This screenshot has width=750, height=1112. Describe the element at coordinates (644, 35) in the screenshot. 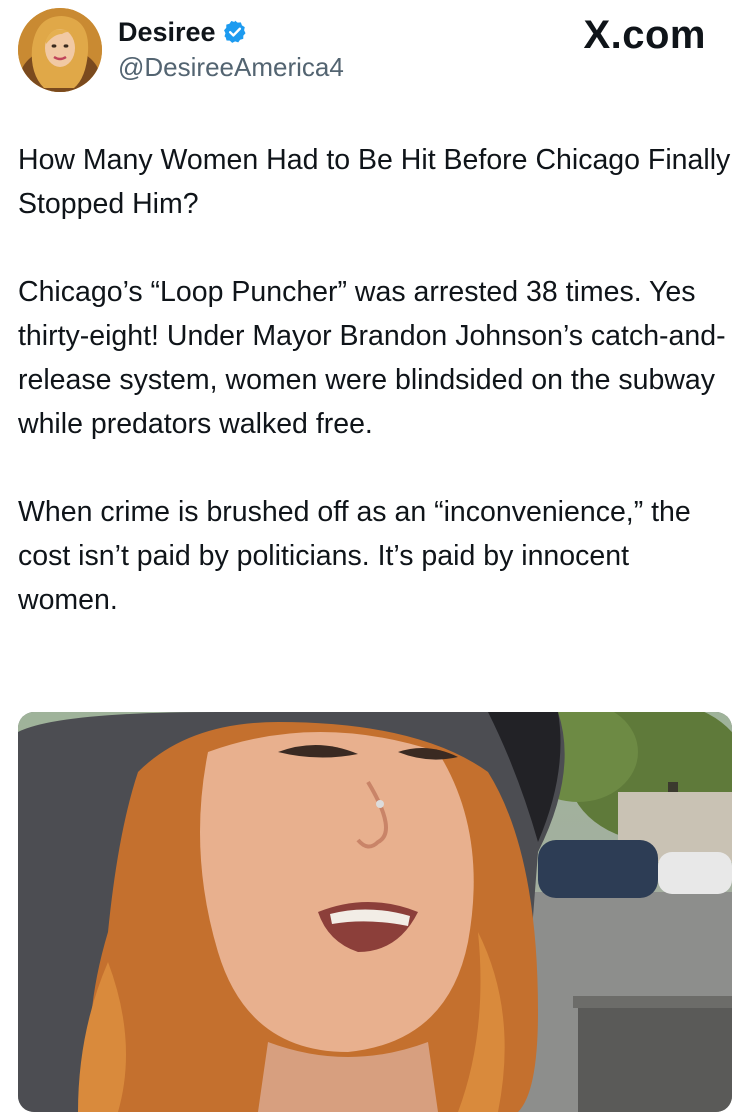

I see `brand-label: X.com` at that location.